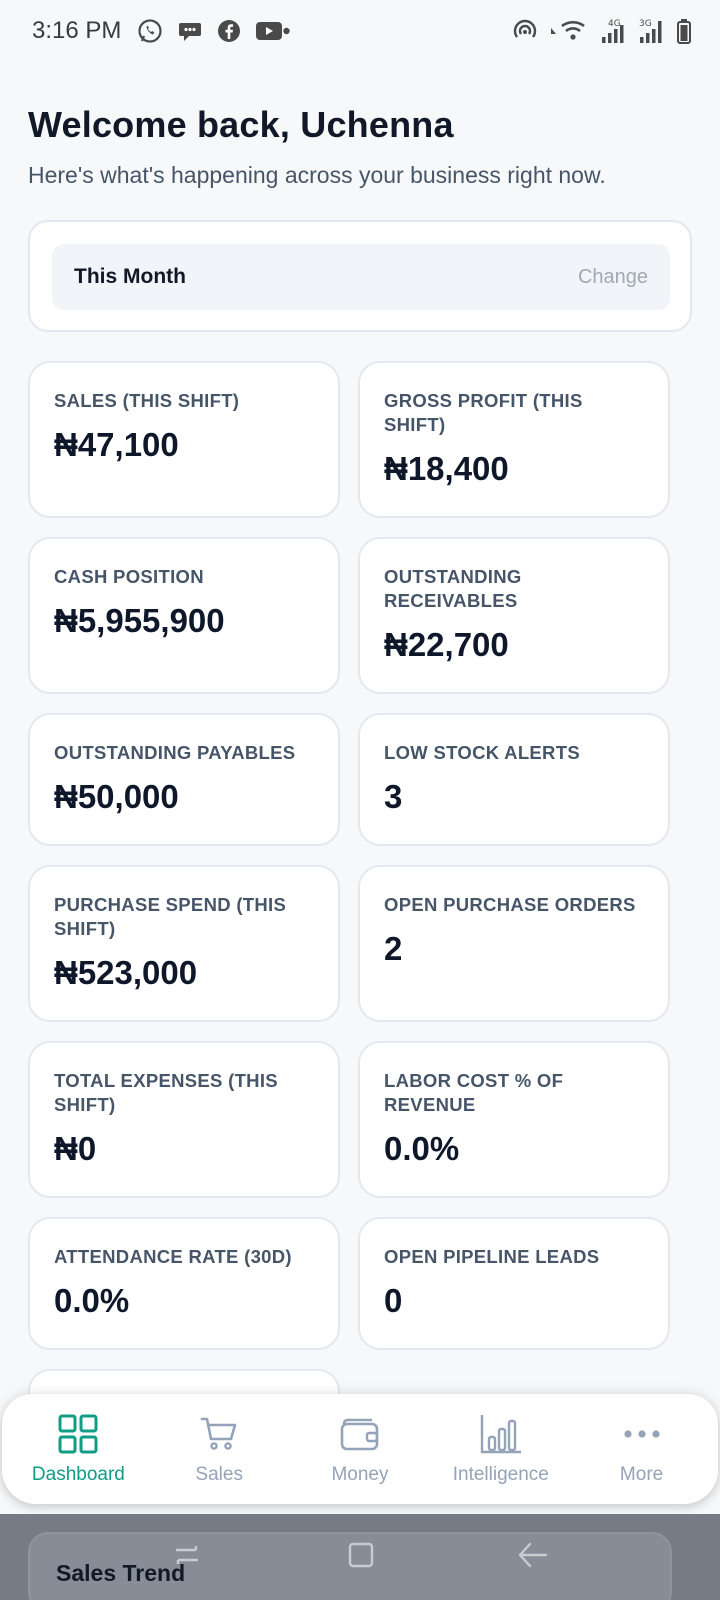  I want to click on youtube-icon, so click(273, 31).